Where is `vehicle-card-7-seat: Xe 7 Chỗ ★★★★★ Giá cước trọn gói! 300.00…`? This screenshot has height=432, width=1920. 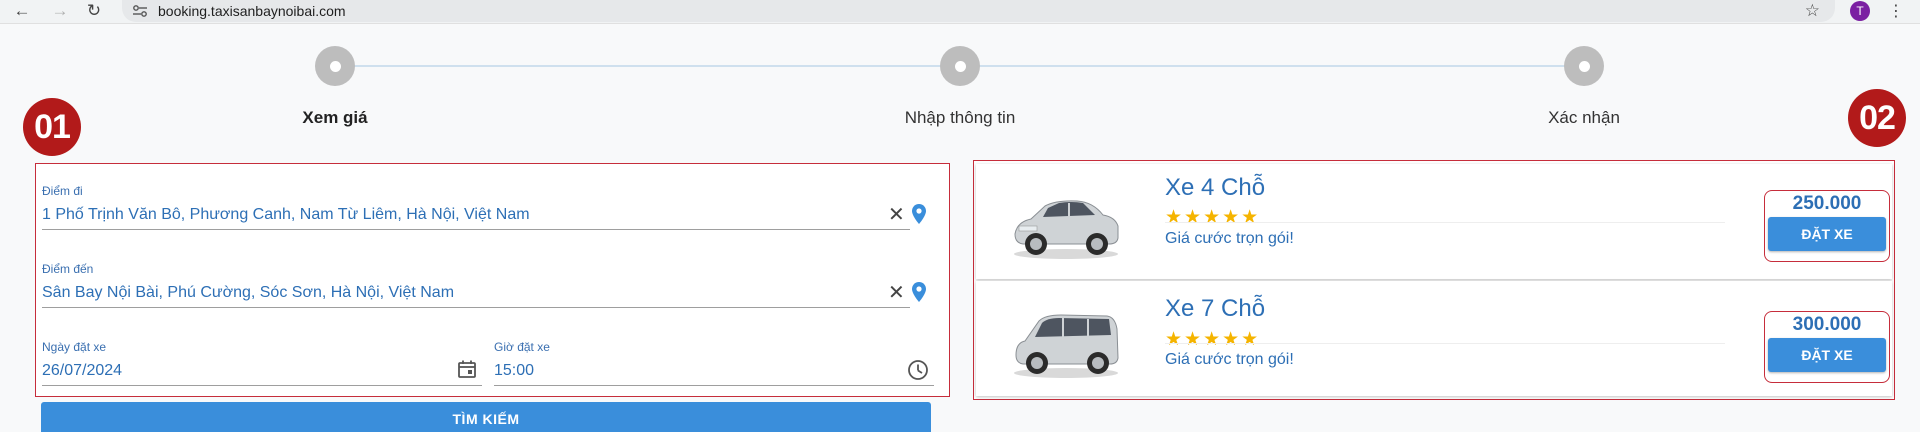
vehicle-card-7-seat: Xe 7 Chỗ ★★★★★ Giá cước trọn gói! 300.00… is located at coordinates (1434, 338).